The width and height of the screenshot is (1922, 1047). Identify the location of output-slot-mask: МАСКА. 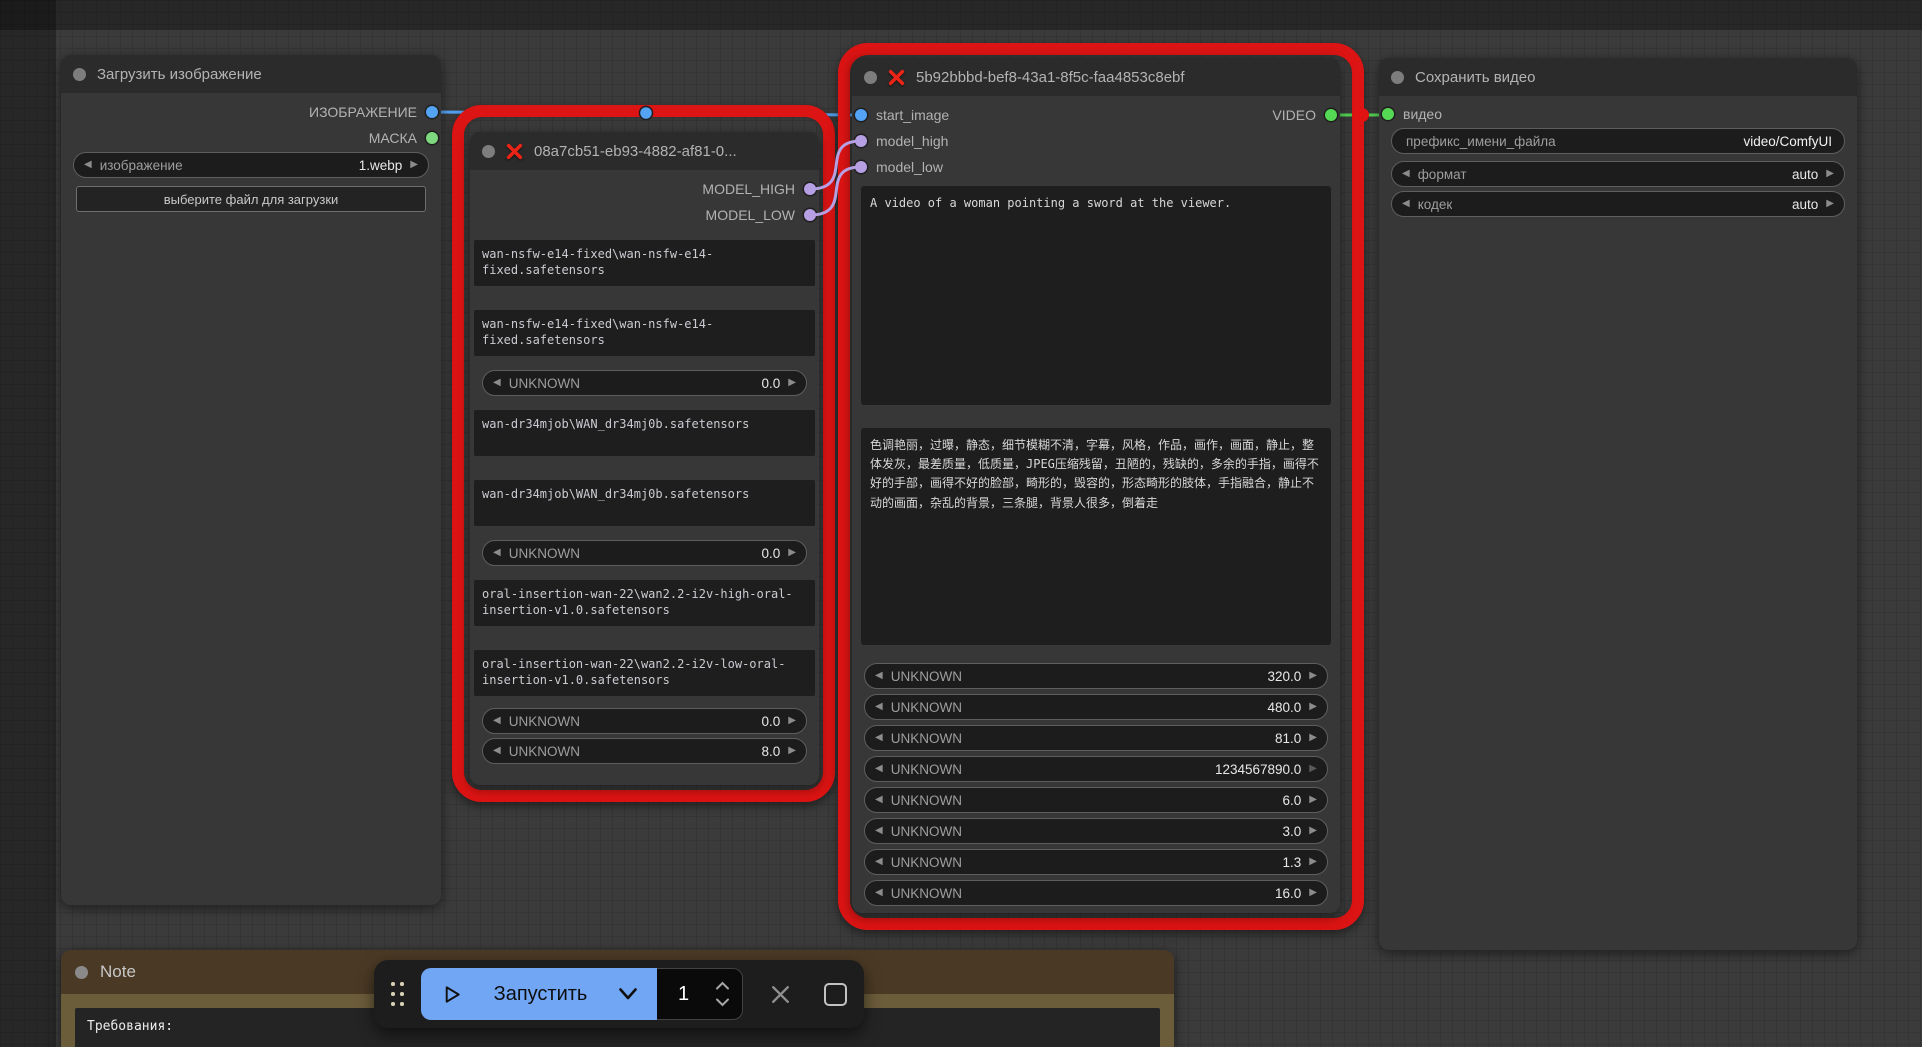
(251, 138).